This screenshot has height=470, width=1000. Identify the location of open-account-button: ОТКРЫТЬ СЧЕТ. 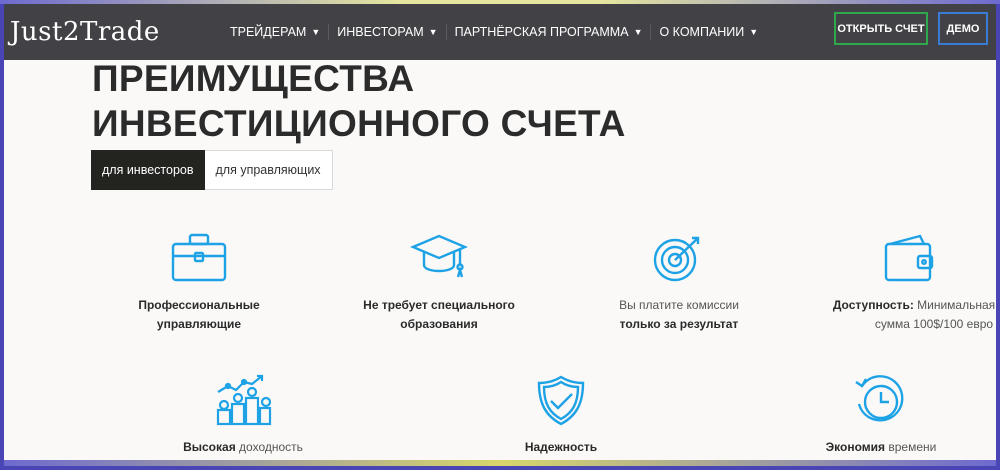
(881, 28).